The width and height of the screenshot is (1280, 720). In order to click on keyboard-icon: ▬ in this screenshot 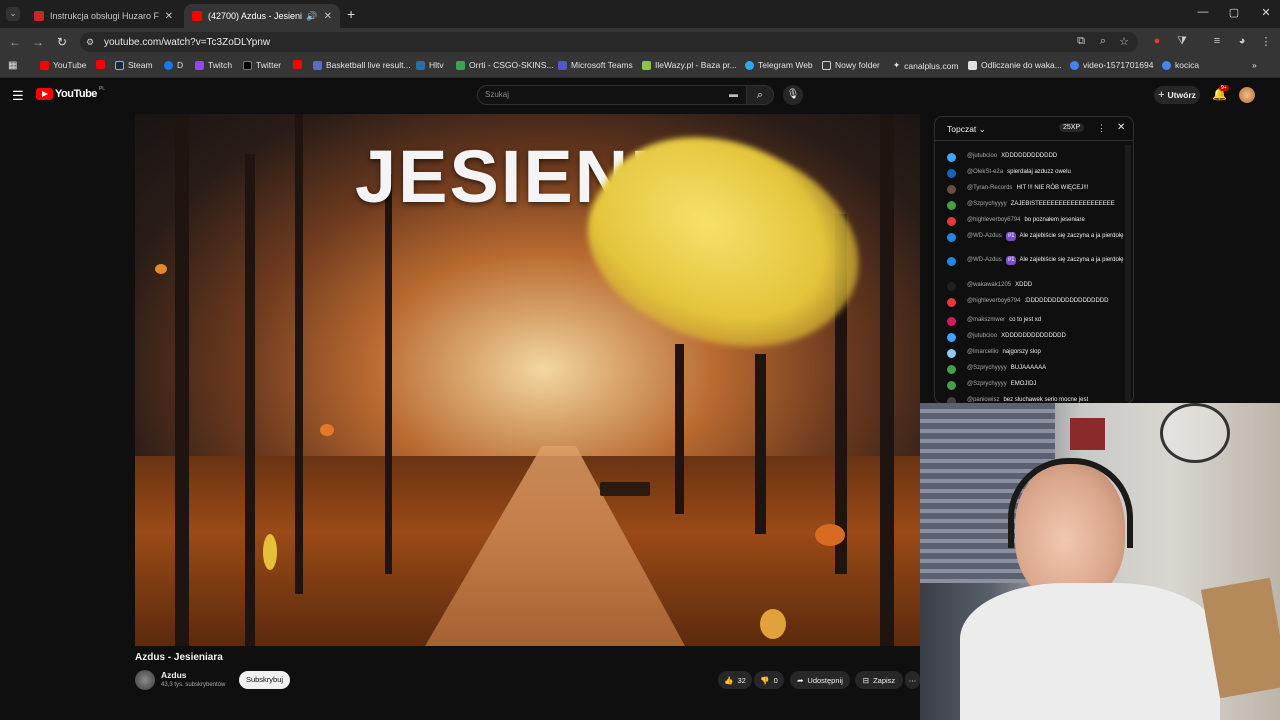, I will do `click(733, 94)`.